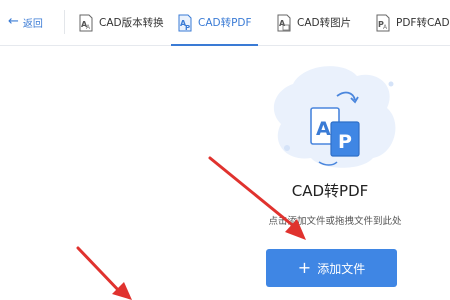 The image size is (450, 300). I want to click on back-label: 返回, so click(32, 24).